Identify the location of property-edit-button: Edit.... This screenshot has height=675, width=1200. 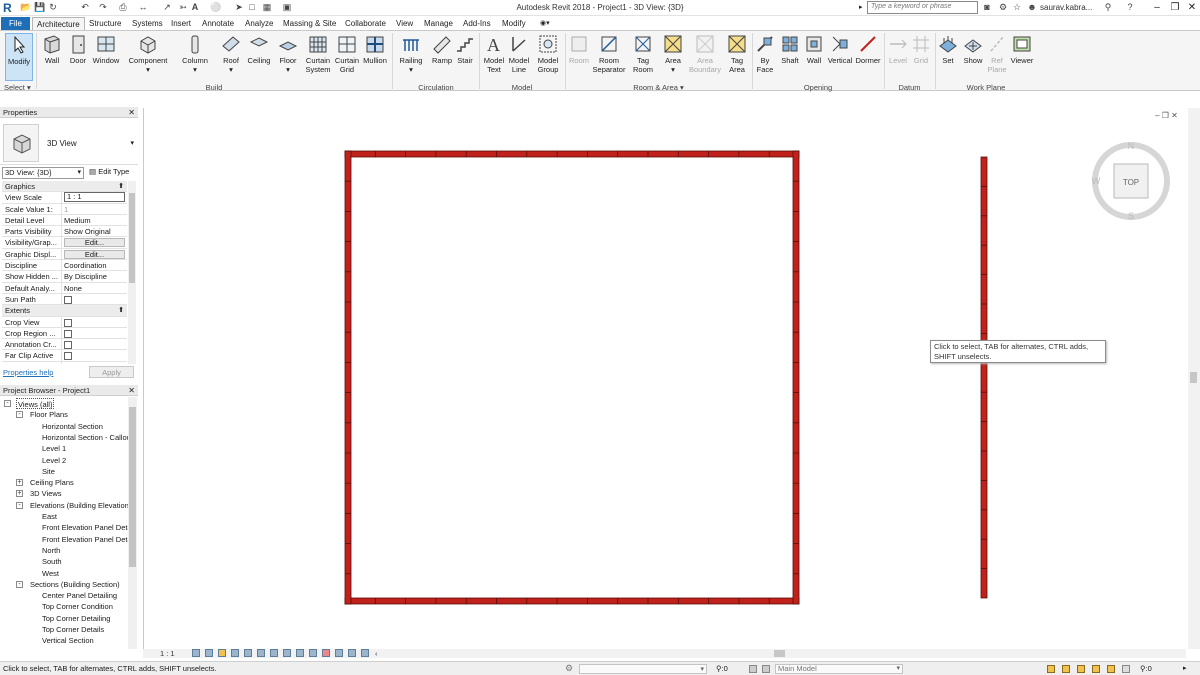
(94, 254).